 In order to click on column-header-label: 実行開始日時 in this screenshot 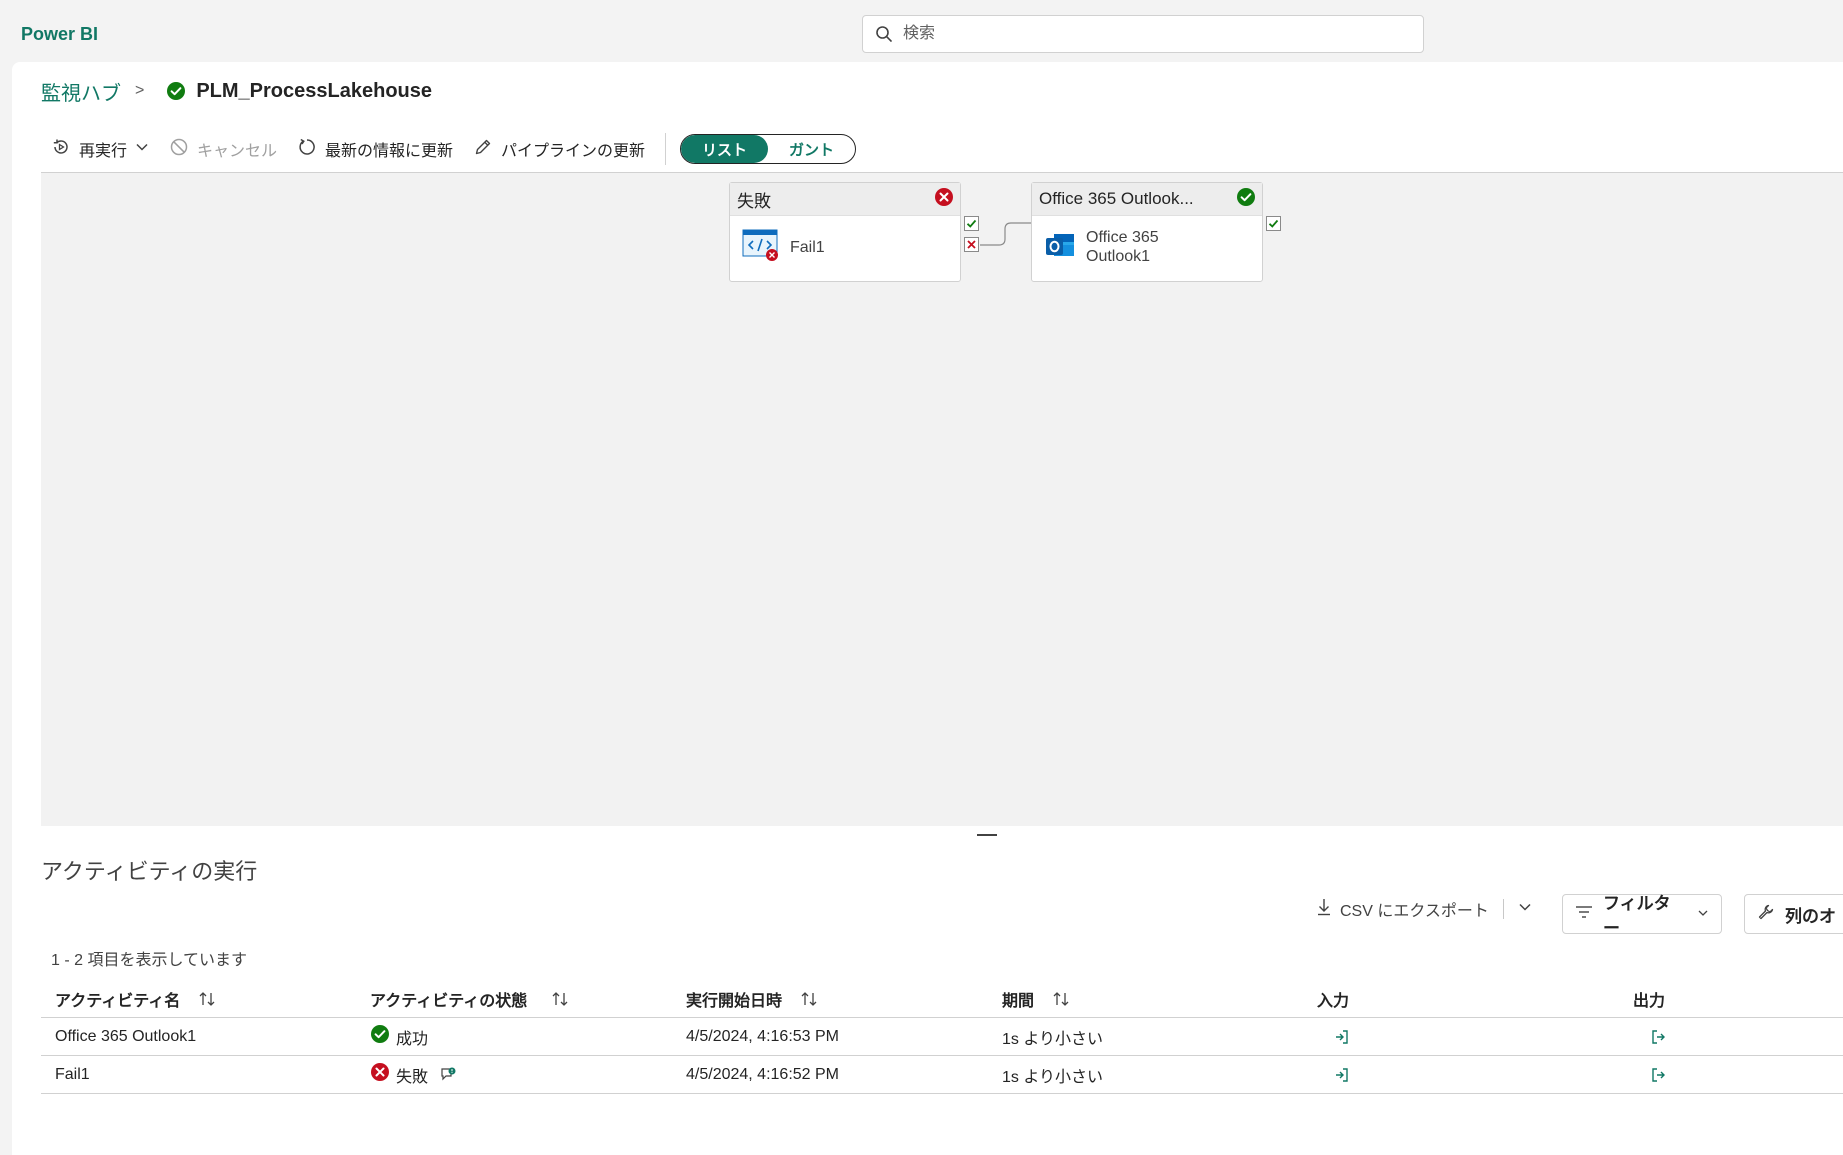, I will do `click(734, 1001)`.